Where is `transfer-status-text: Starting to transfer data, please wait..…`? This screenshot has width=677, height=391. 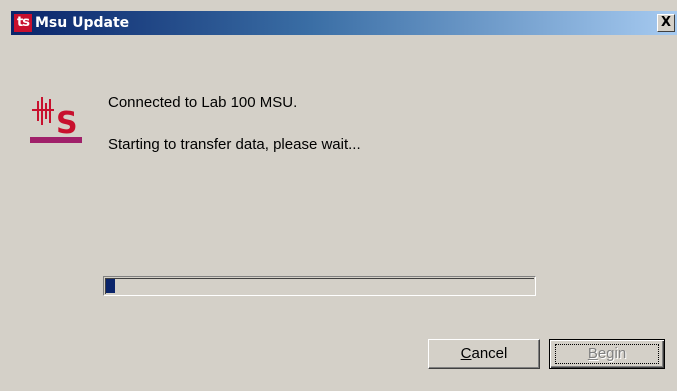 transfer-status-text: Starting to transfer data, please wait..… is located at coordinates (234, 144).